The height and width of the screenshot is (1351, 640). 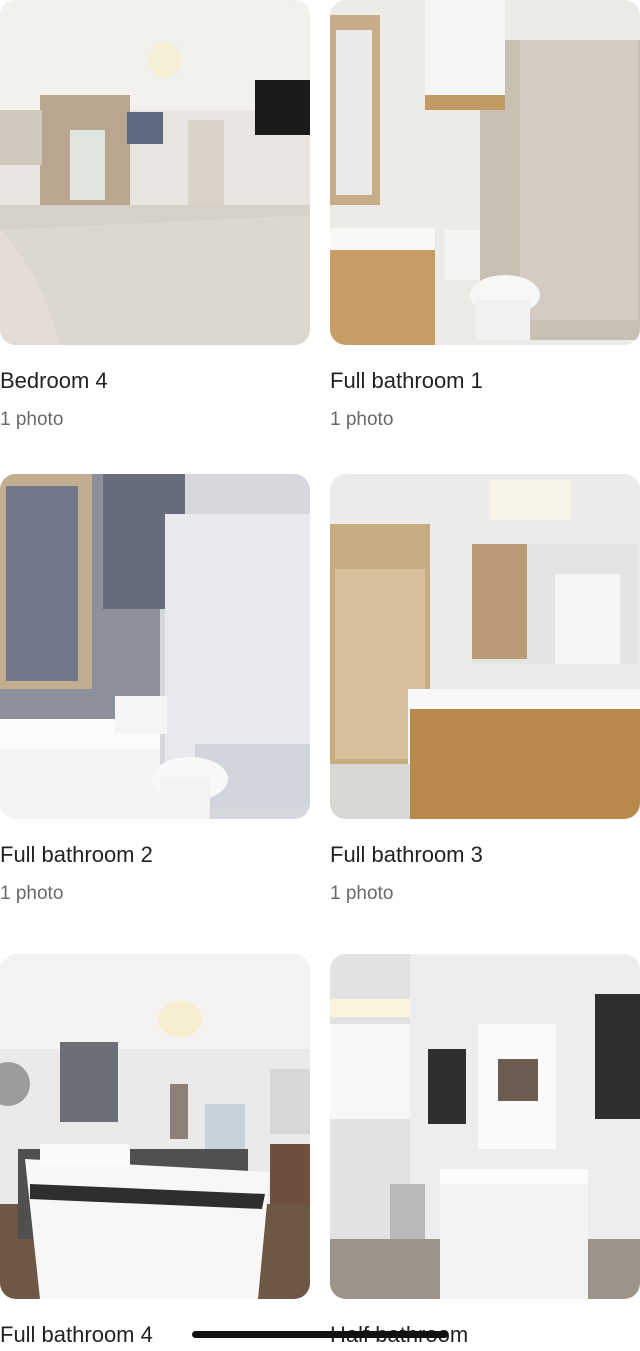 I want to click on room-name: Full bathroom 1, so click(x=406, y=380).